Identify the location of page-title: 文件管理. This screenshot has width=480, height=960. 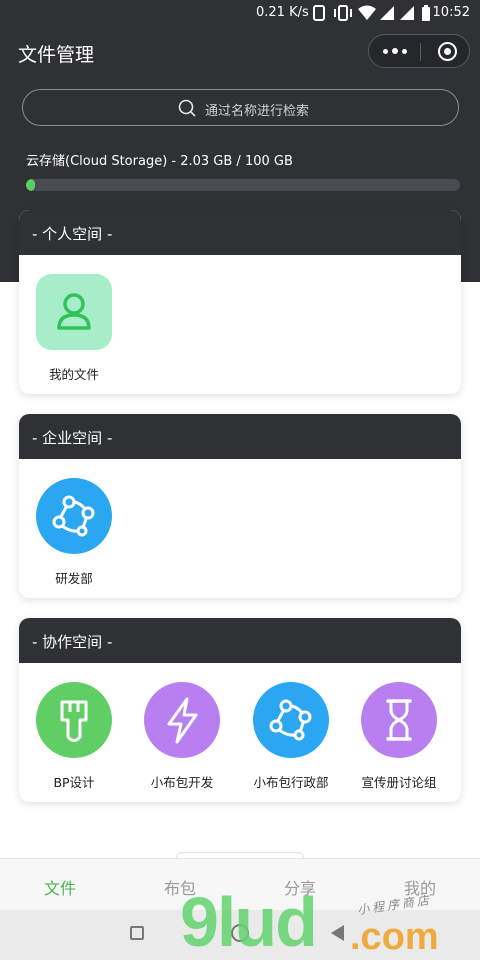
(56, 55).